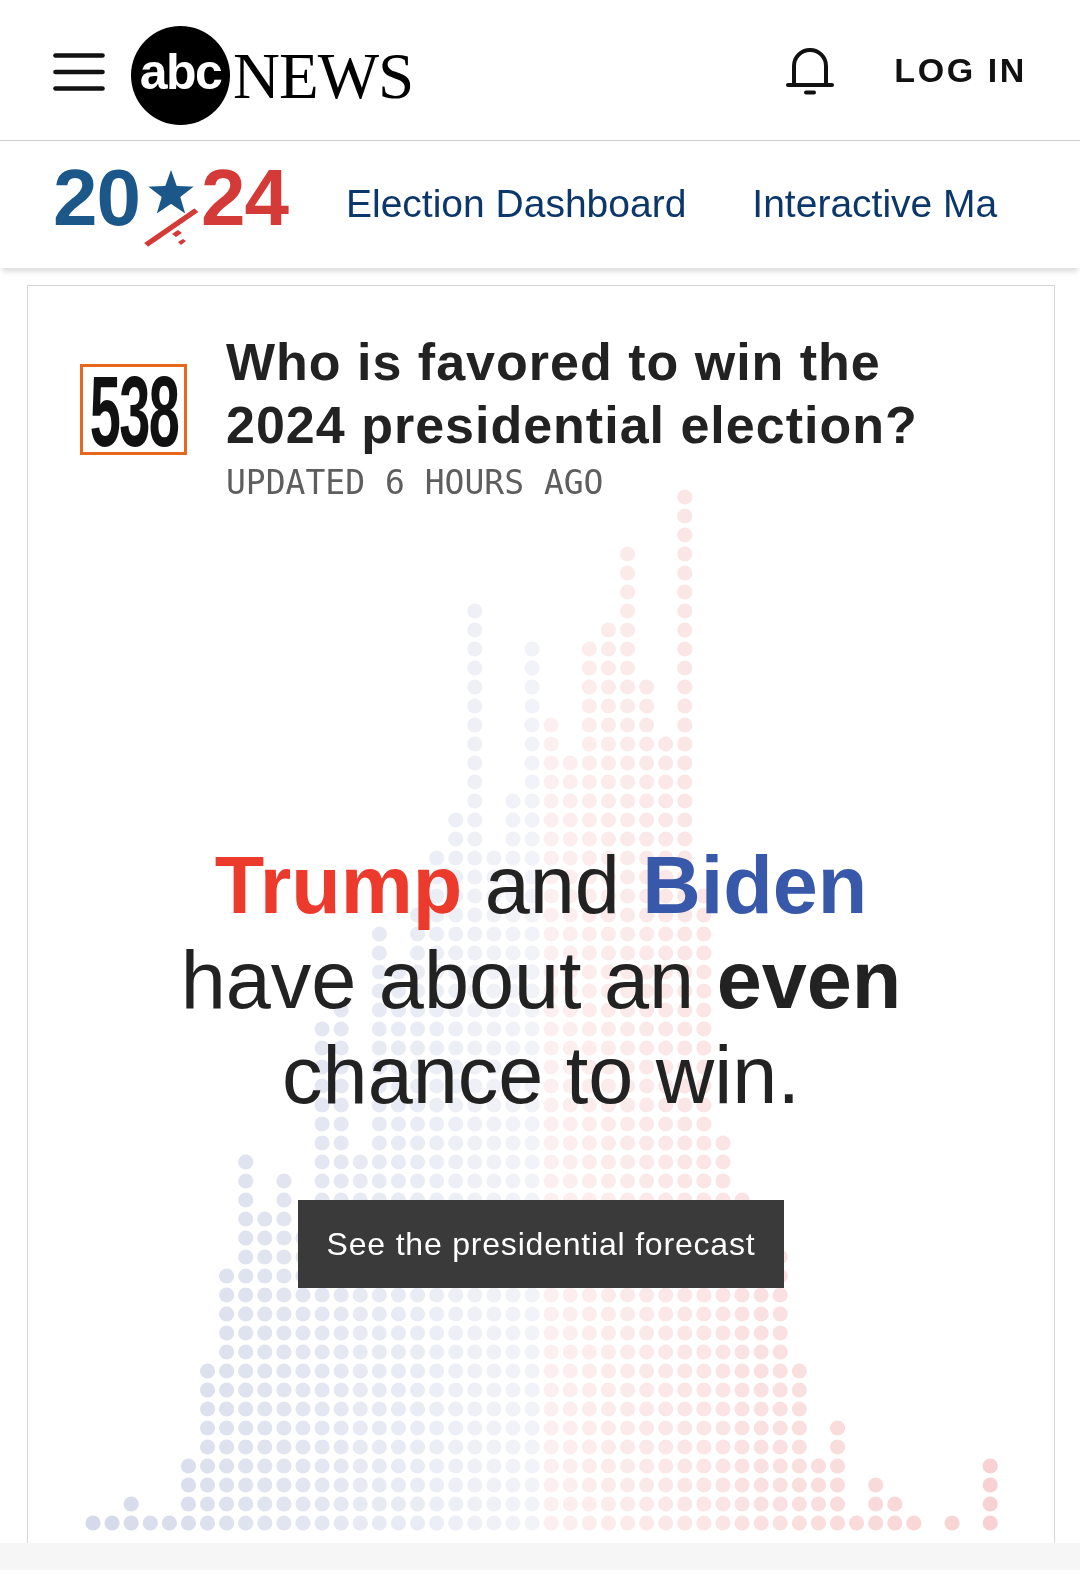 The width and height of the screenshot is (1080, 1584). Describe the element at coordinates (96, 197) in the screenshot. I see `logo-year-digits: 20` at that location.